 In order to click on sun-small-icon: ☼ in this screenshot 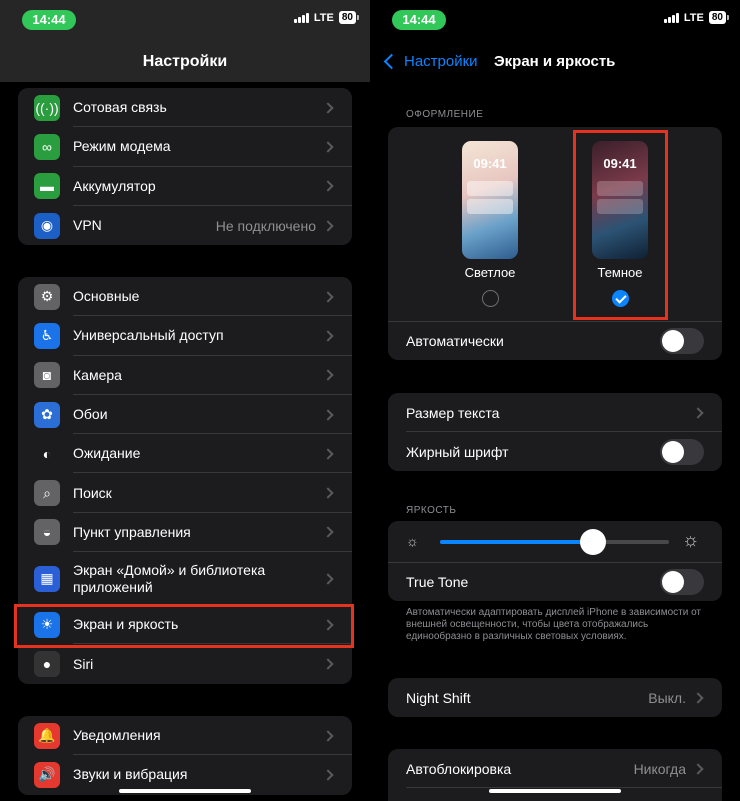, I will do `click(412, 541)`.